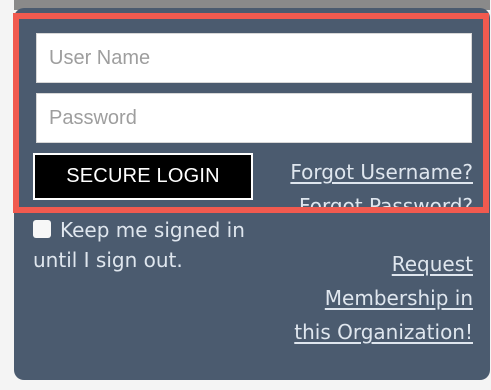  Describe the element at coordinates (383, 332) in the screenshot. I see `request-membership-line-3: this Organization!` at that location.